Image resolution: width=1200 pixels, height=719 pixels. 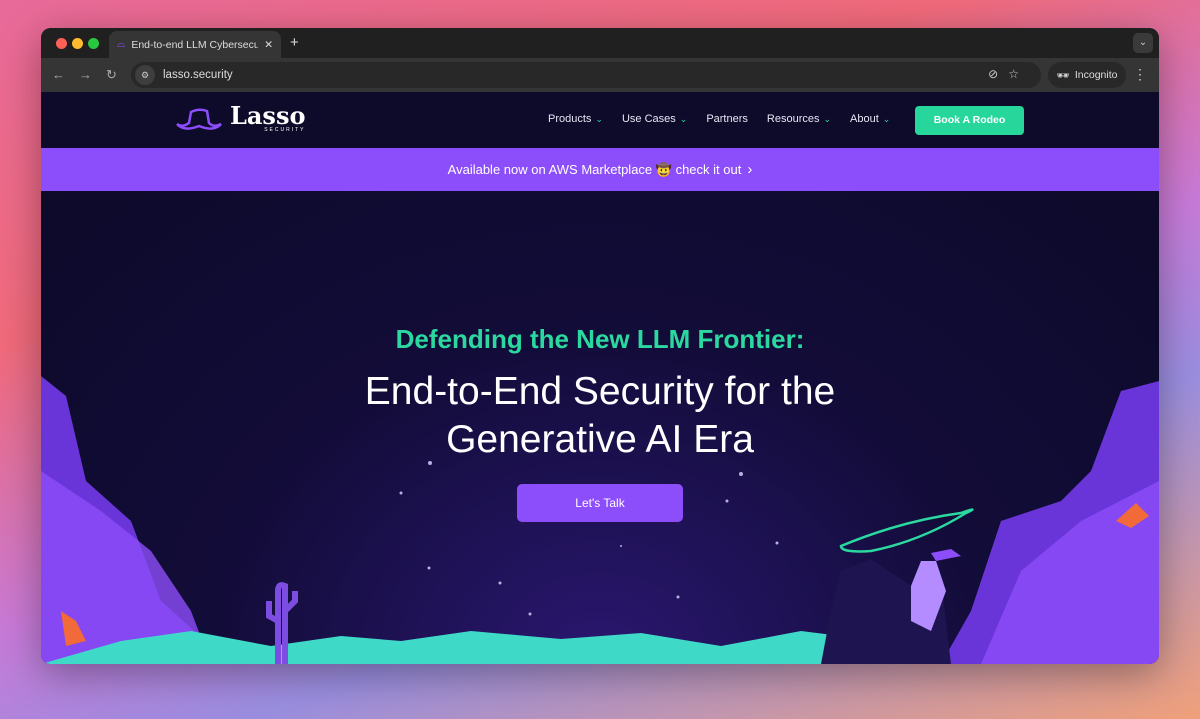 What do you see at coordinates (121, 44) in the screenshot?
I see `hat-favicon-icon: ⌓` at bounding box center [121, 44].